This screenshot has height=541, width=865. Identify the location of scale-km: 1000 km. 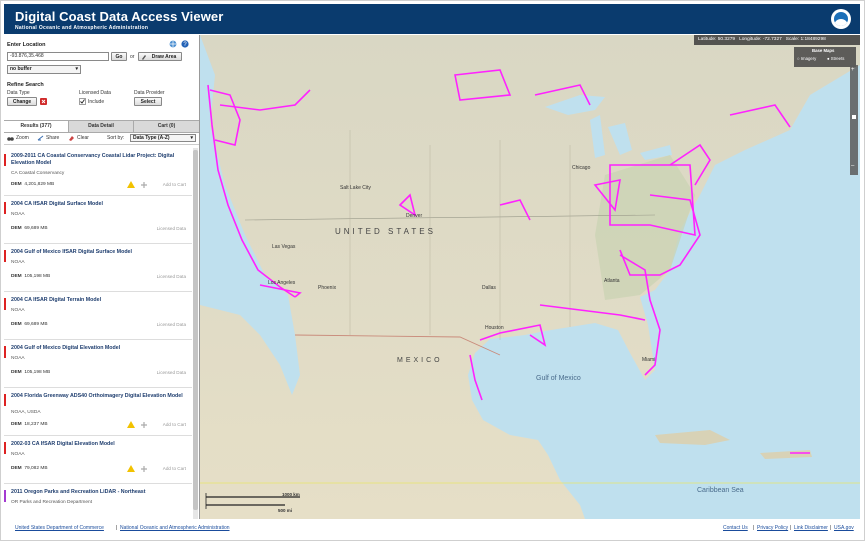
(291, 494).